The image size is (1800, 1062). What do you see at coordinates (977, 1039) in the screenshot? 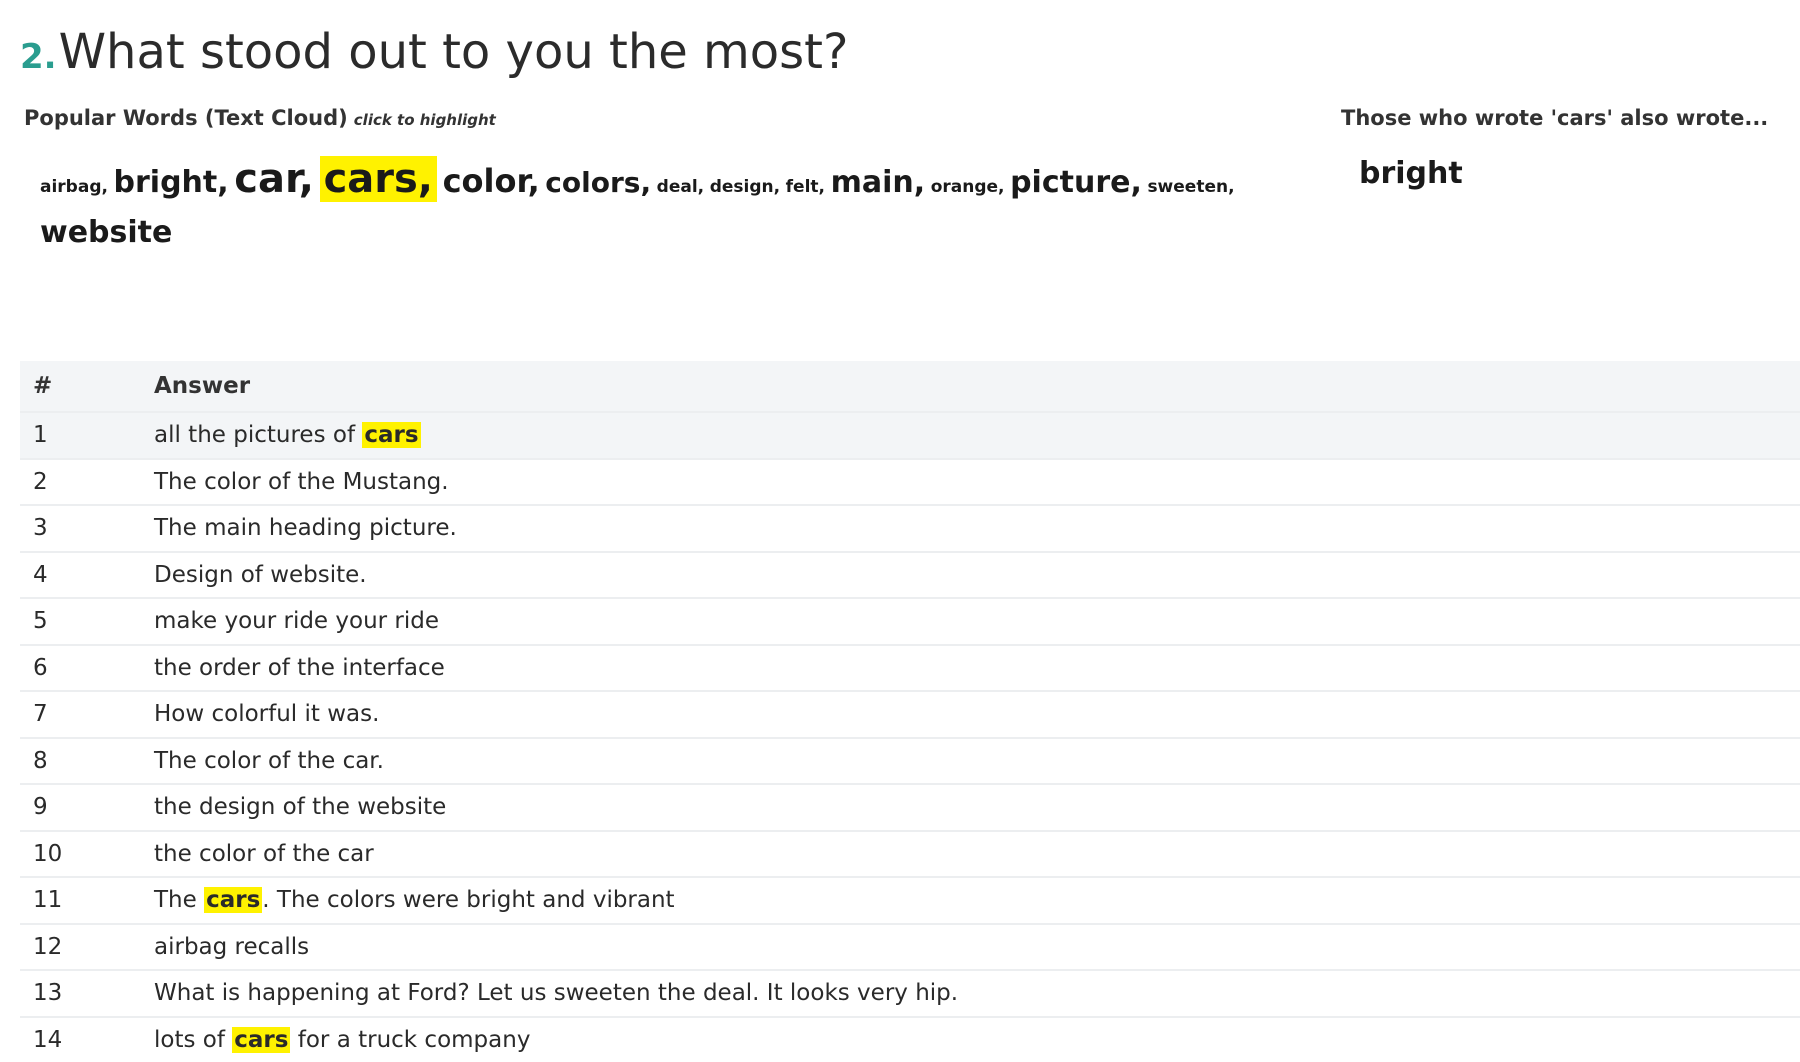
I see `row-answer: lots of cars for a truck company` at bounding box center [977, 1039].